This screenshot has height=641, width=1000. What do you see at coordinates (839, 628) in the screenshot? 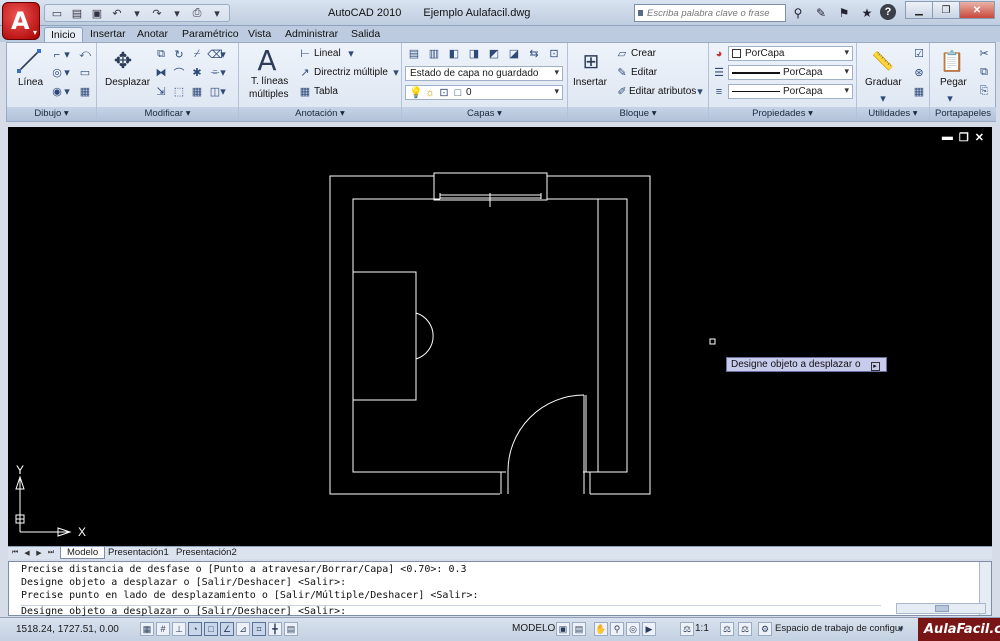
I see `workspace-switch: Espacio de trabajo de configura` at bounding box center [839, 628].